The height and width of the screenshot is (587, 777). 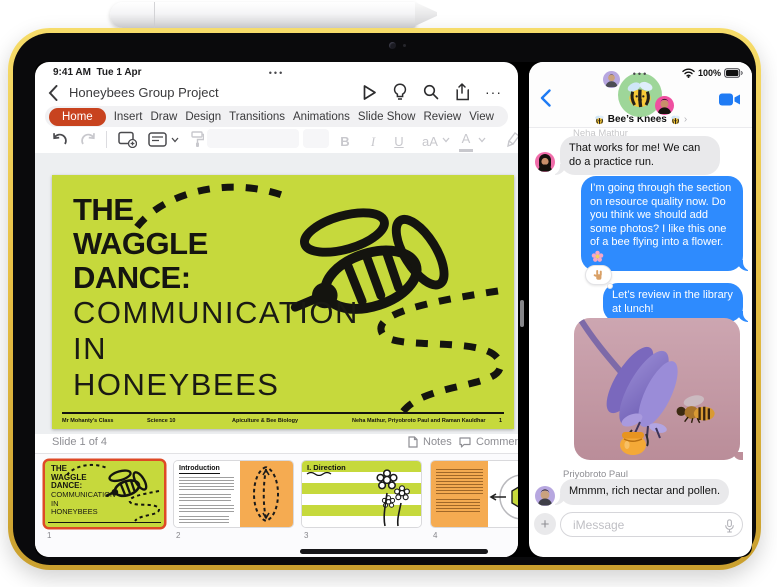 What do you see at coordinates (500, 421) in the screenshot?
I see `footer-page-number: 1` at bounding box center [500, 421].